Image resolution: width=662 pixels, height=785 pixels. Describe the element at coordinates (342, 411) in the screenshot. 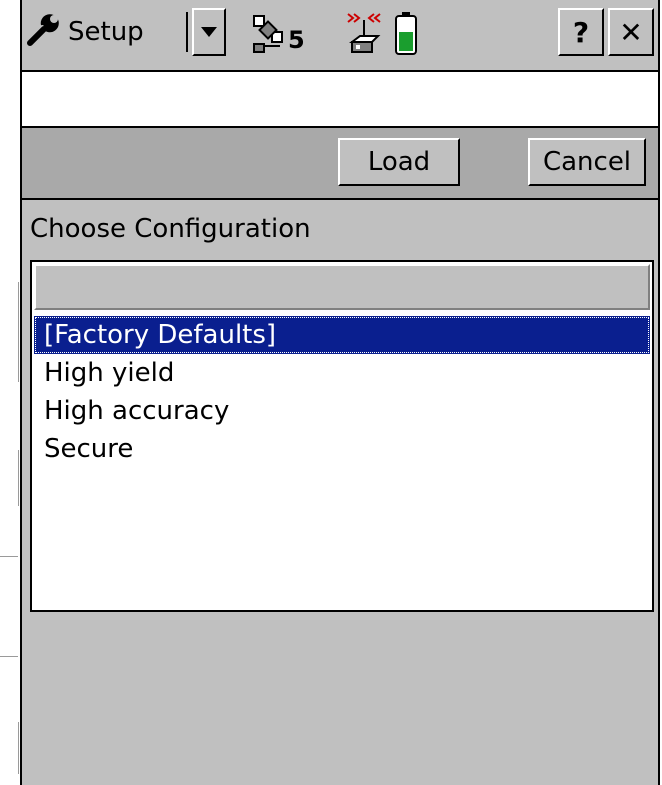

I see `list-item-high-accuracy: High accuracy` at that location.